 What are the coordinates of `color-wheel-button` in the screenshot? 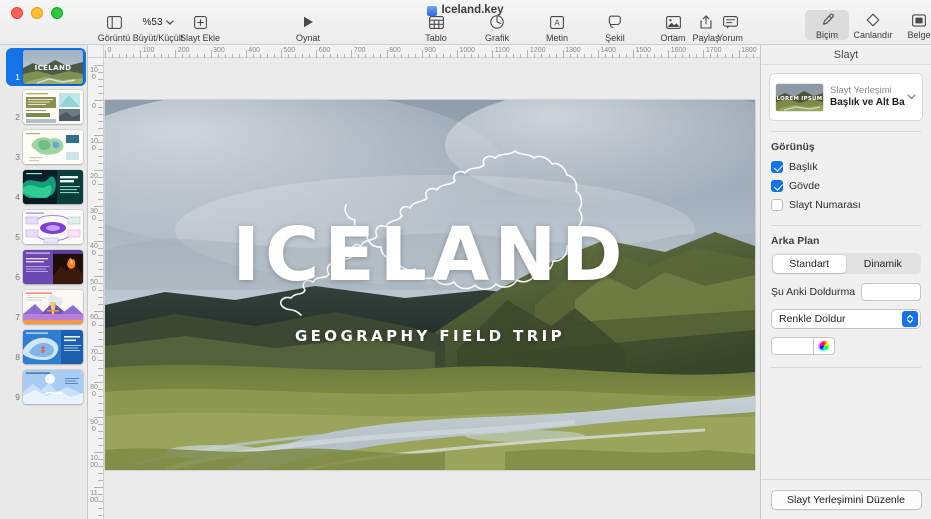 It's located at (824, 346).